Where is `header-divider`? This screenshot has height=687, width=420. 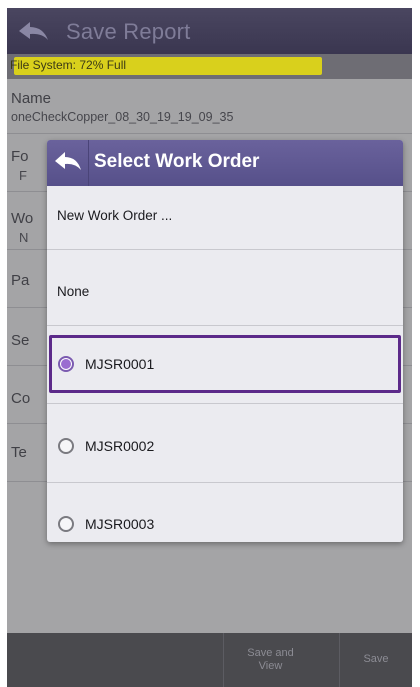 header-divider is located at coordinates (88, 163).